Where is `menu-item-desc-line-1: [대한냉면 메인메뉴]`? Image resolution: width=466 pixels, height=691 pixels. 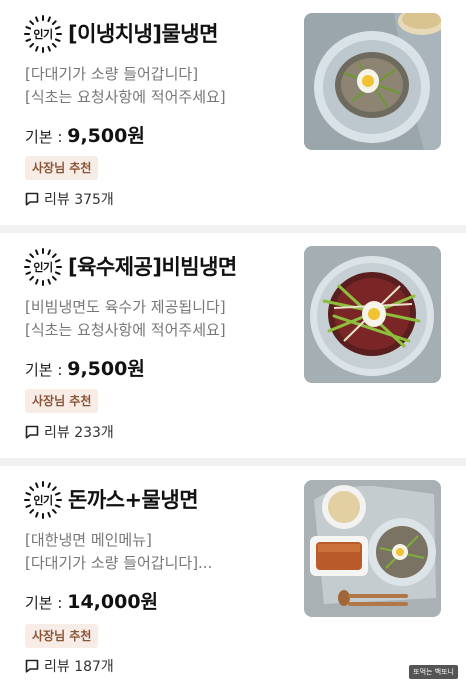 menu-item-desc-line-1: [대한냉면 메인메뉴] is located at coordinates (88, 540).